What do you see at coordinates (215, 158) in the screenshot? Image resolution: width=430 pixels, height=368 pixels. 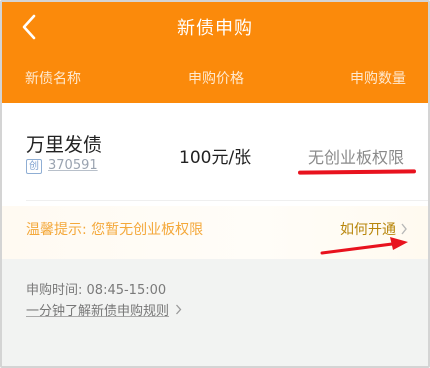 I see `bond-price: 100元/张` at bounding box center [215, 158].